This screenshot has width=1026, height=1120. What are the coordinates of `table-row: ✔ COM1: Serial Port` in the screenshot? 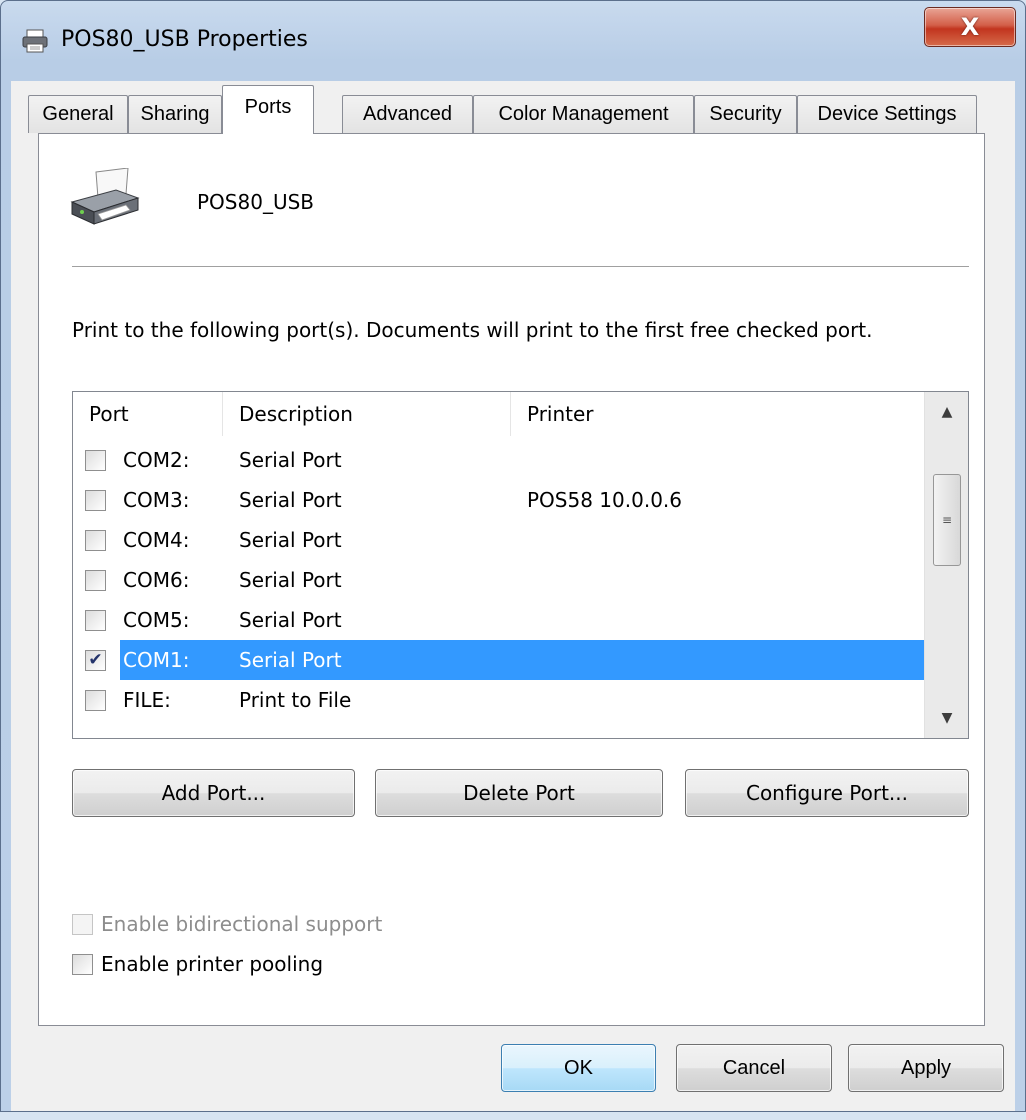 It's located at (499, 660).